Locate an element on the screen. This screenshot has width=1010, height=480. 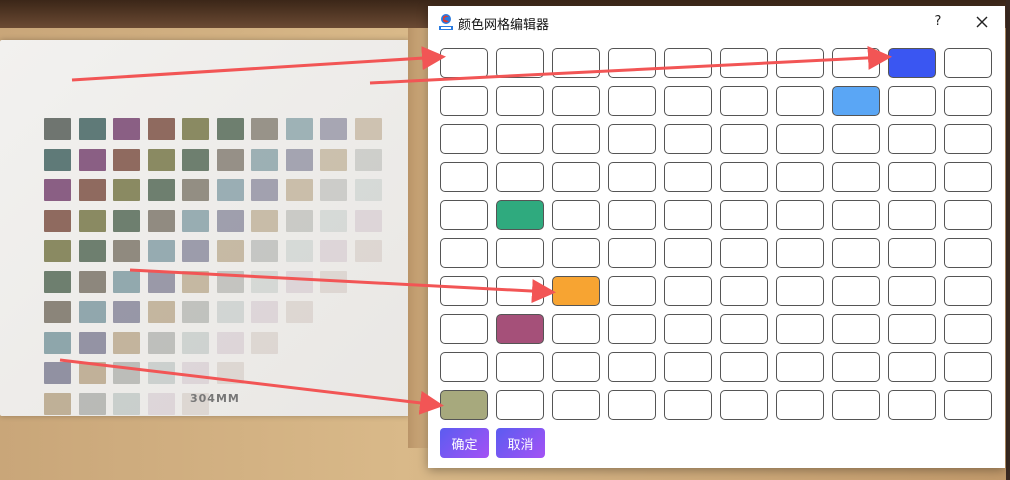
help-button: ? is located at coordinates (938, 22).